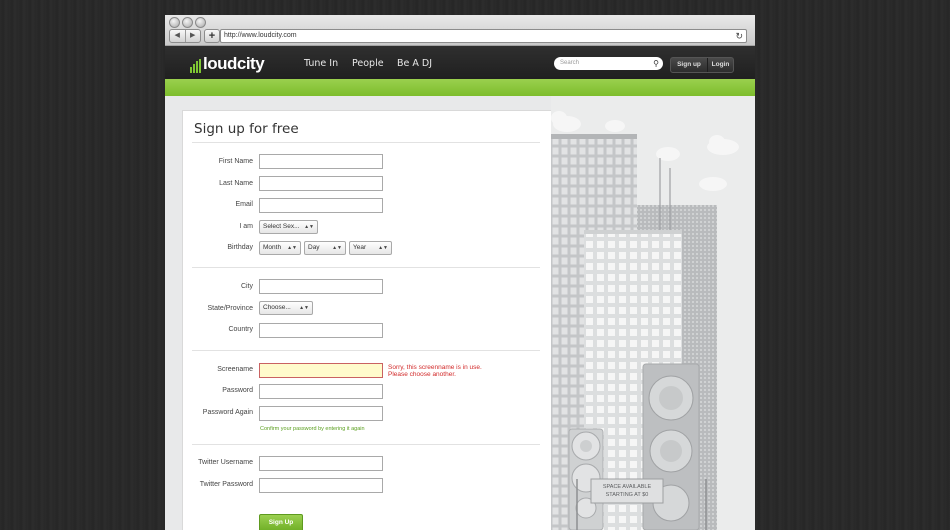  What do you see at coordinates (483, 36) in the screenshot?
I see `address-bar: http://www.loudcity.com ↻` at bounding box center [483, 36].